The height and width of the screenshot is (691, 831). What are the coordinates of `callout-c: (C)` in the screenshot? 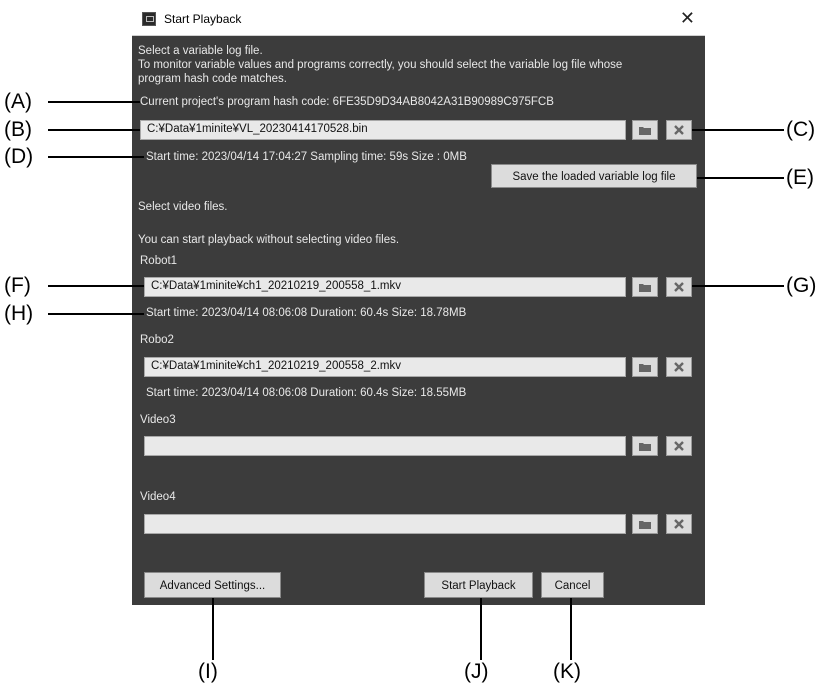 It's located at (801, 129).